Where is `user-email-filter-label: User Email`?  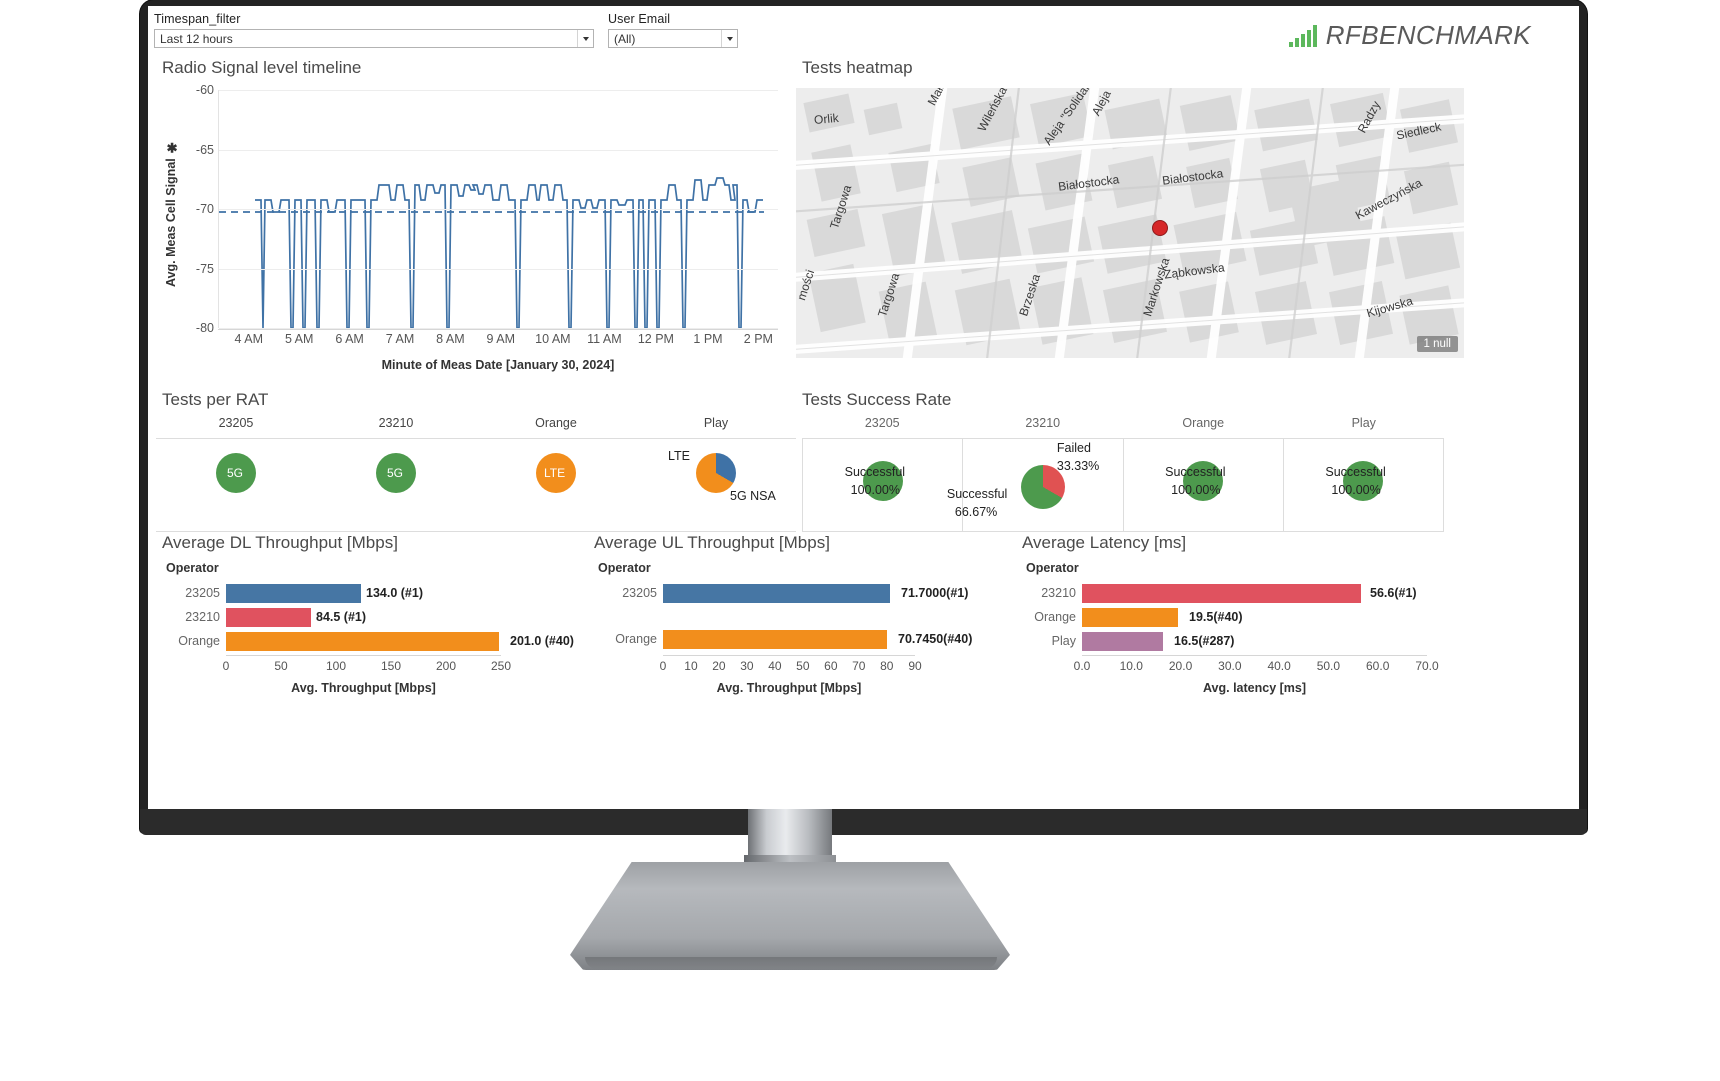
user-email-filter-label: User Email is located at coordinates (639, 19).